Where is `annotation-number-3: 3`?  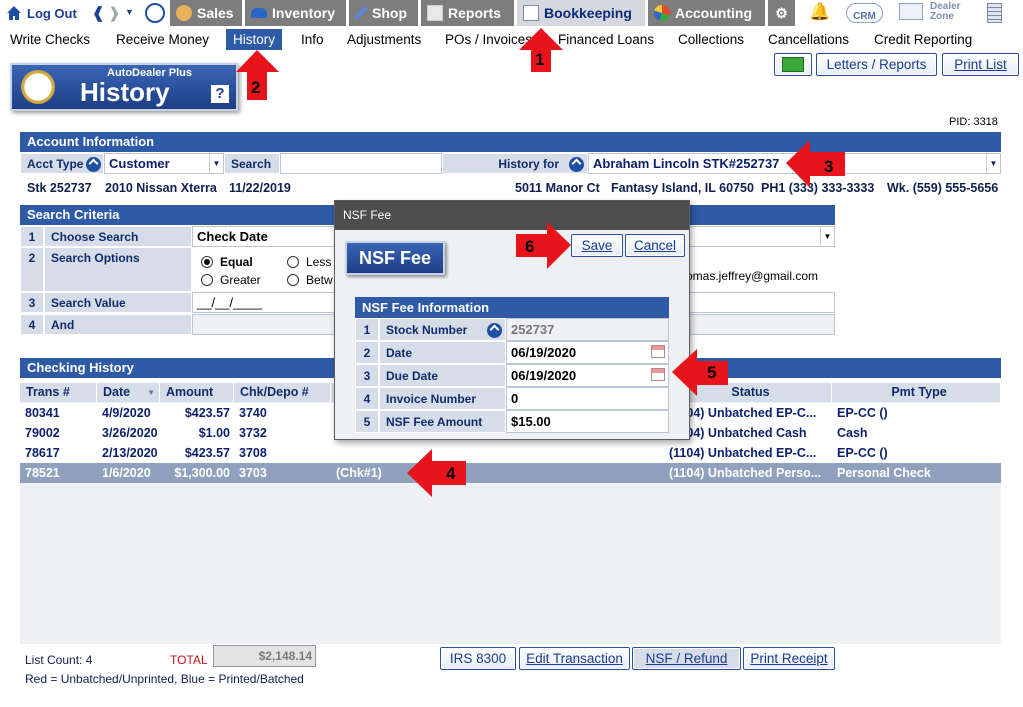 annotation-number-3: 3 is located at coordinates (829, 166).